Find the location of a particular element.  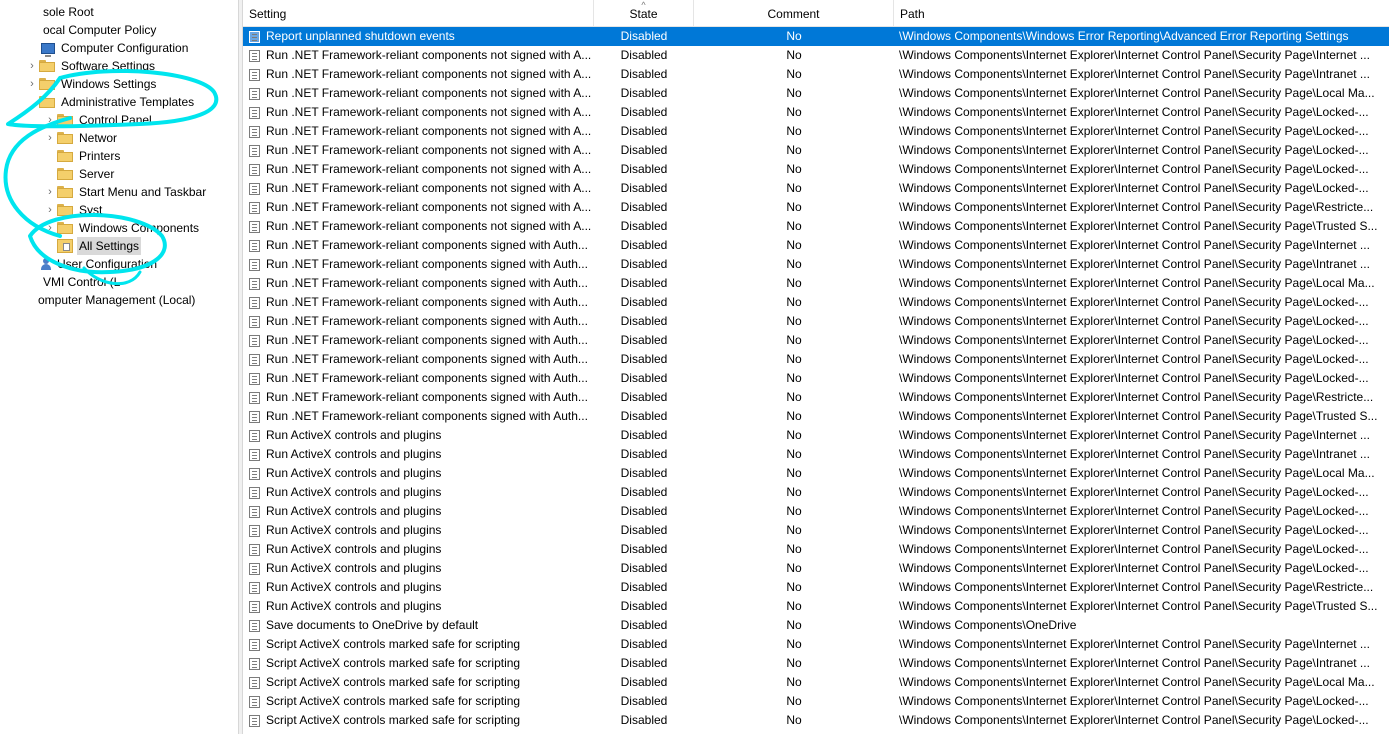

tree-node: Server is located at coordinates (79, 174).